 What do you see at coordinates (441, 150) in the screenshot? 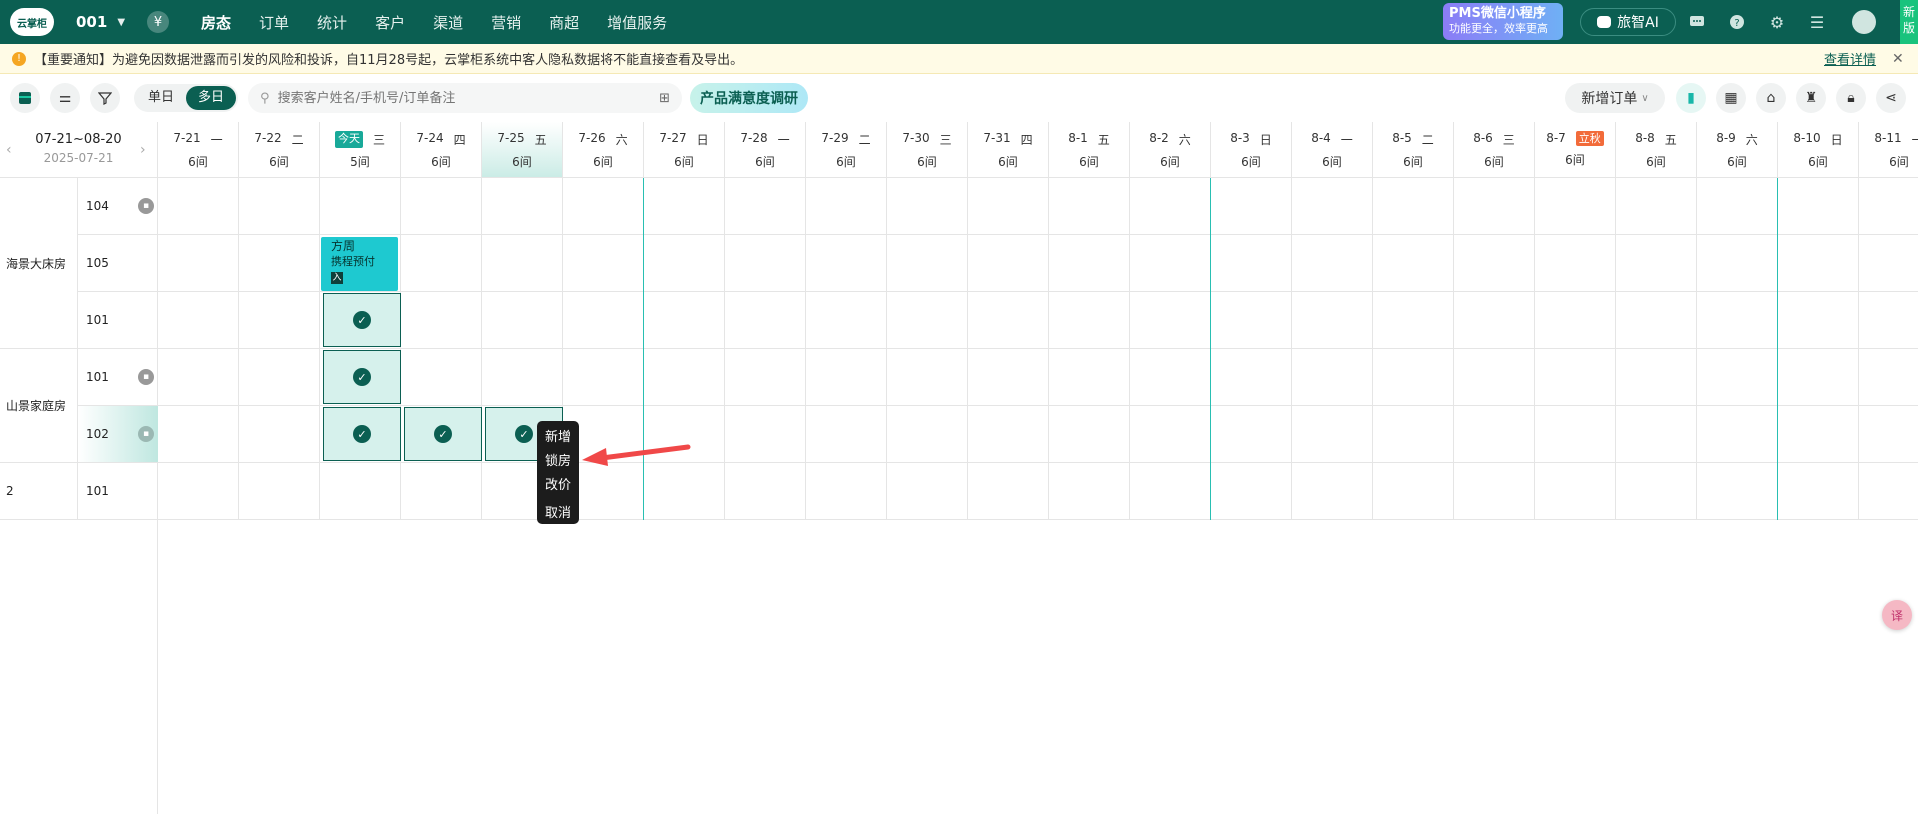
I see `date-column-header: 7-24 四 6间` at bounding box center [441, 150].